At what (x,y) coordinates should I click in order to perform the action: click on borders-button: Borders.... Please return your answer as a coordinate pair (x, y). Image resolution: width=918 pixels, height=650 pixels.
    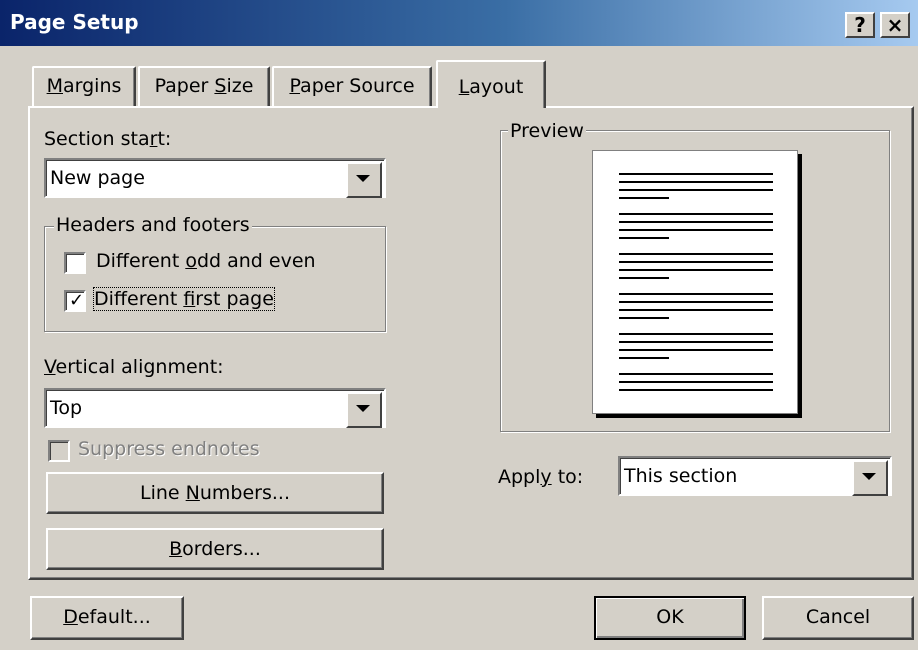
    Looking at the image, I should click on (215, 549).